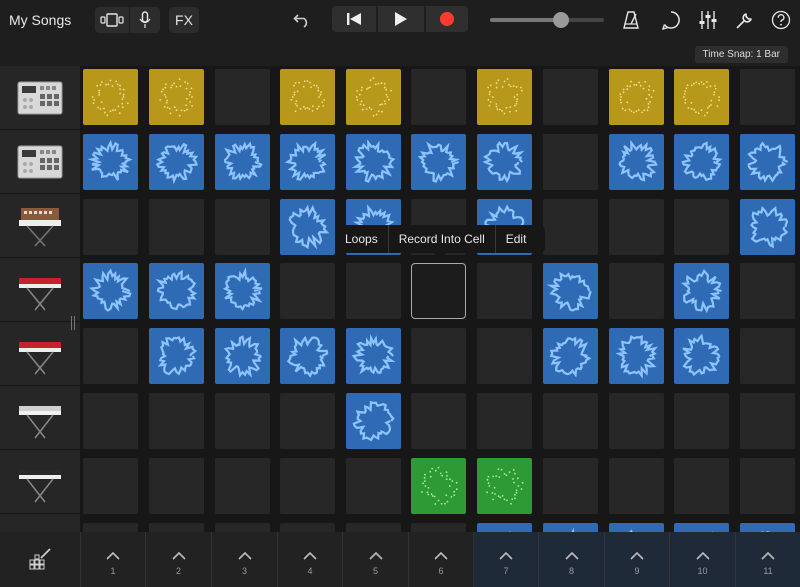 Image resolution: width=800 pixels, height=587 pixels. What do you see at coordinates (741, 54) in the screenshot?
I see `time-snap-button: Time Snap: 1 Bar` at bounding box center [741, 54].